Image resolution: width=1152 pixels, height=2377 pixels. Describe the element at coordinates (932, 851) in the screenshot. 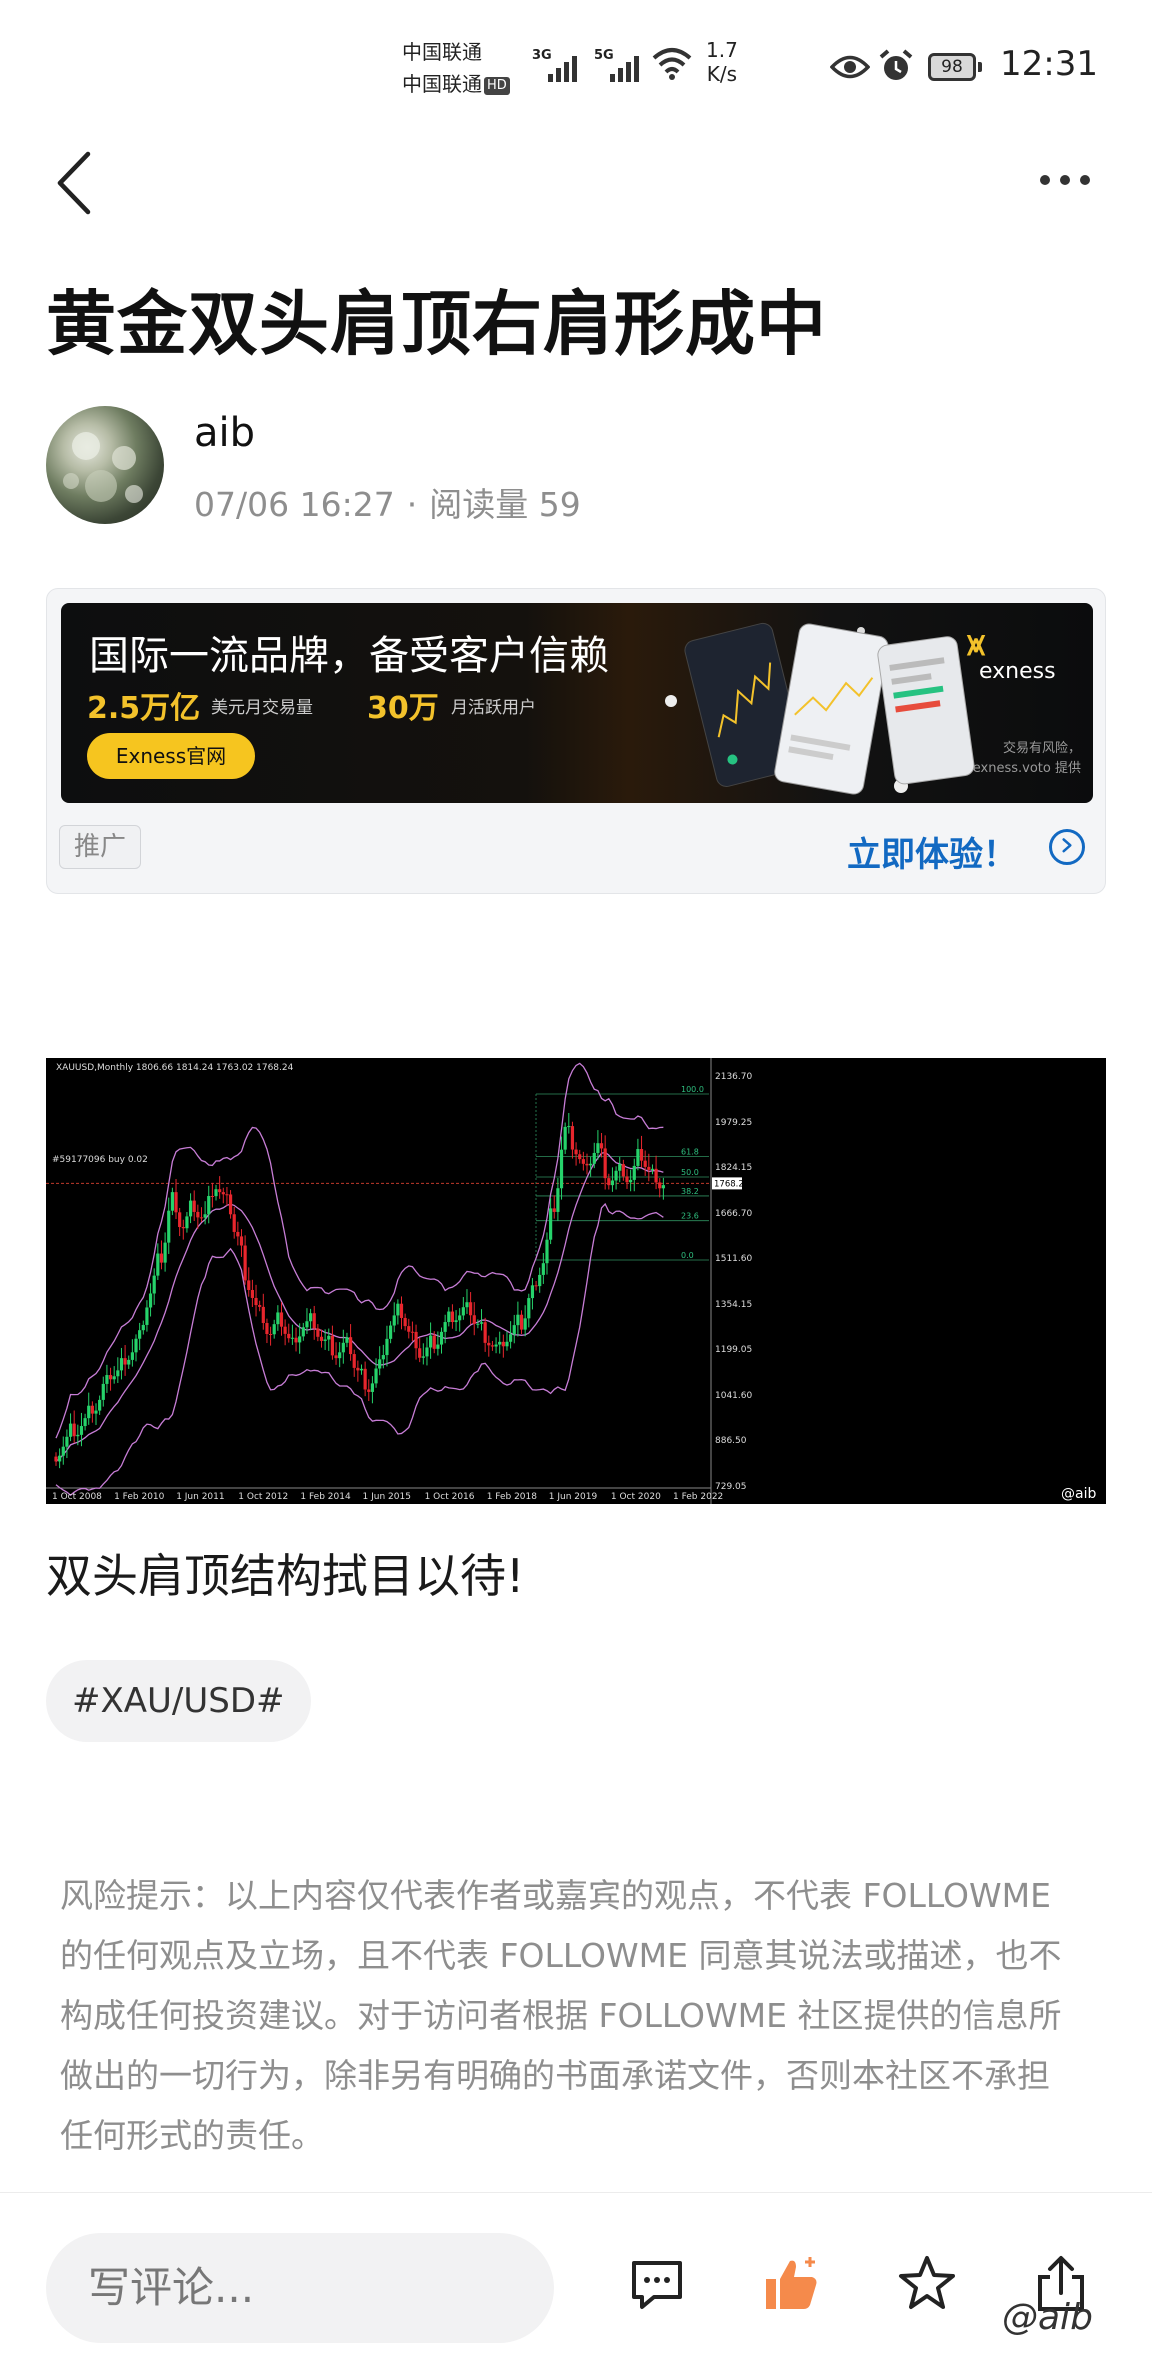

I see `ad-cta-link: 立即体验！` at that location.